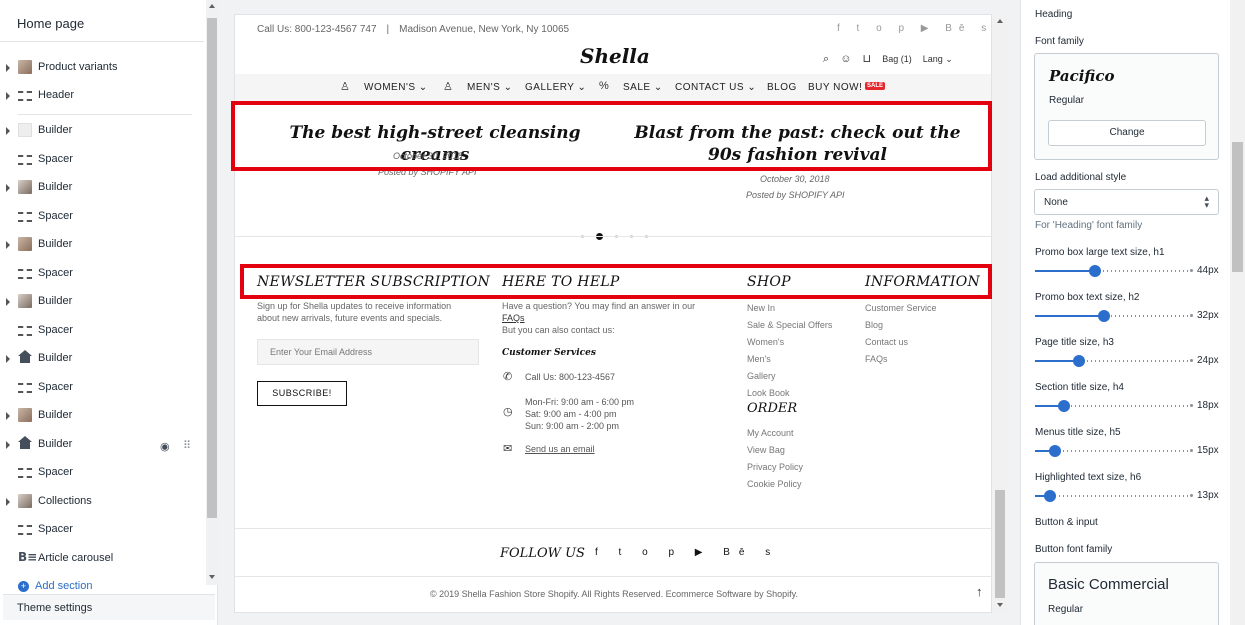  What do you see at coordinates (782, 87) in the screenshot?
I see `nav-item-blog: BLOG` at bounding box center [782, 87].